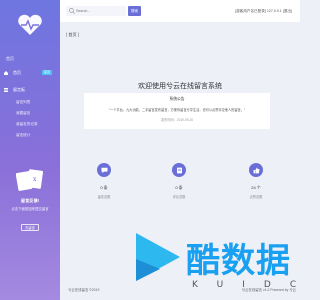 Image resolution: width=320 pixels, height=300 pixels. I want to click on promo-title: 留言反馈!, so click(30, 200).